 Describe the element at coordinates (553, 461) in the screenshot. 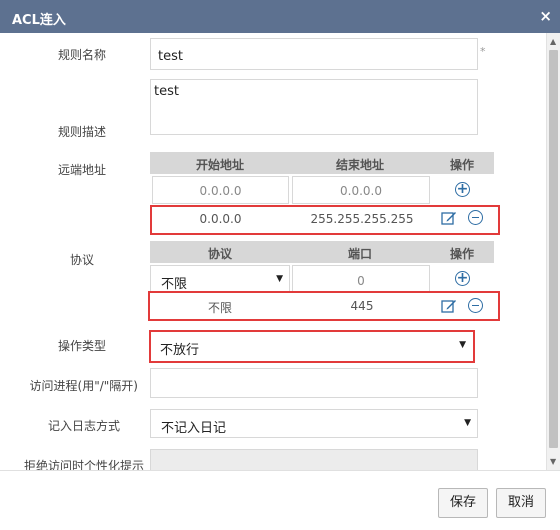

I see `scroll-down-icon: ▼` at that location.